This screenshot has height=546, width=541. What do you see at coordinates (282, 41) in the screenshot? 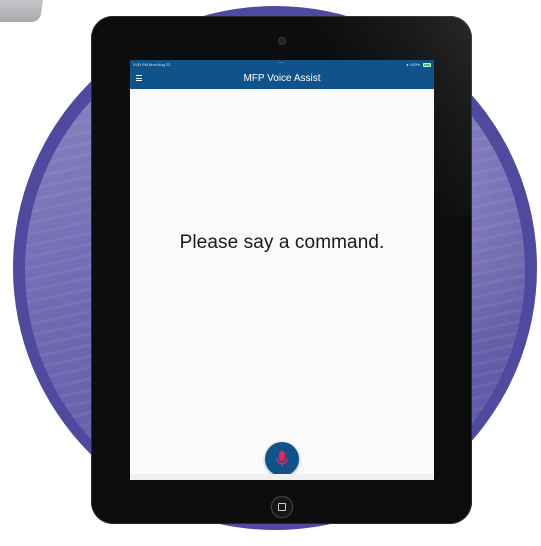
I see `front-camera` at bounding box center [282, 41].